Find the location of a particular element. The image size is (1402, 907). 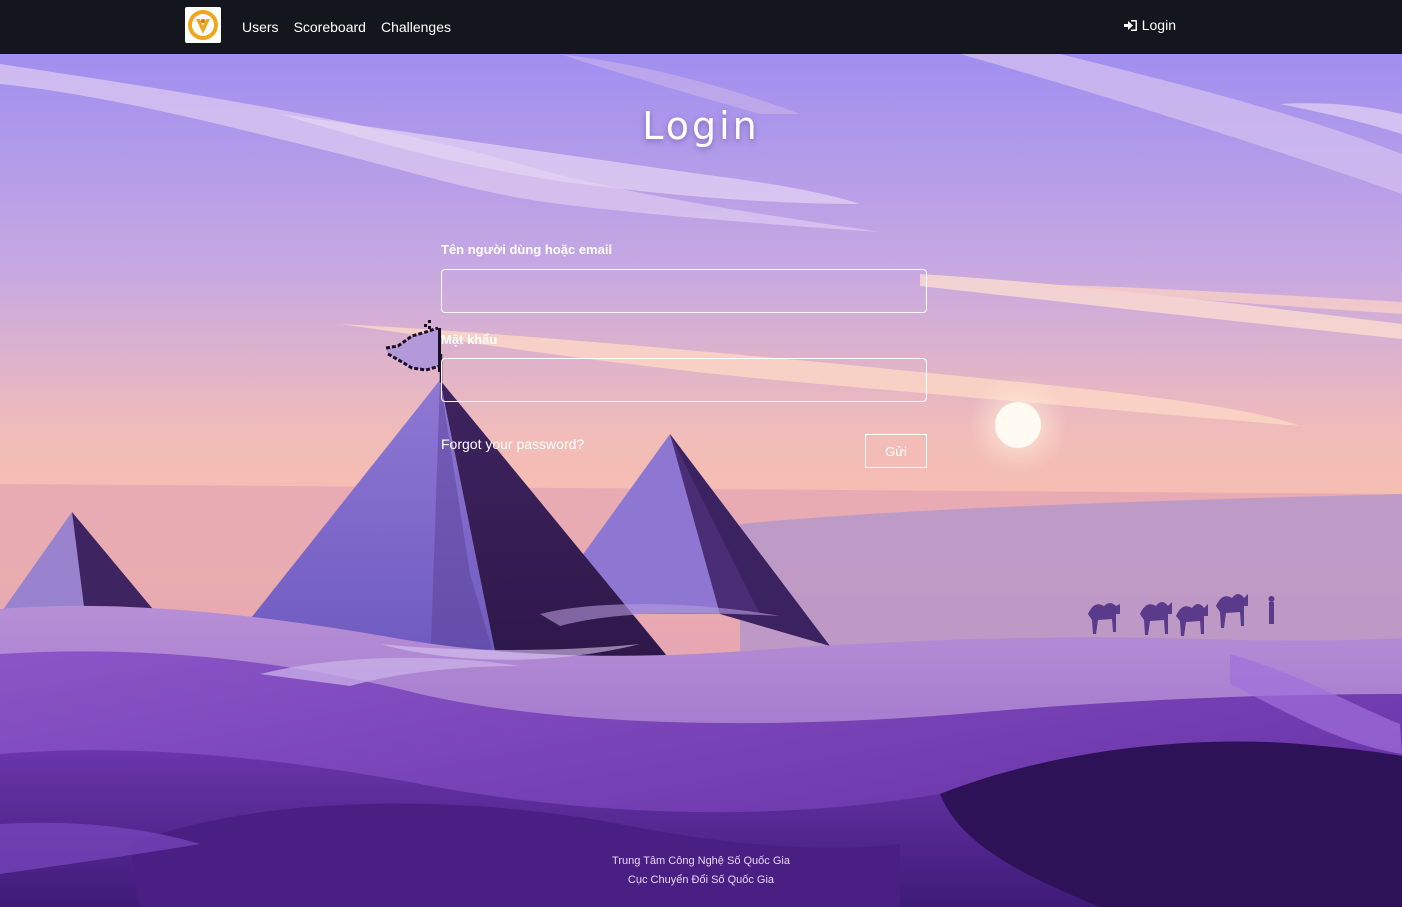

username-input is located at coordinates (684, 291).